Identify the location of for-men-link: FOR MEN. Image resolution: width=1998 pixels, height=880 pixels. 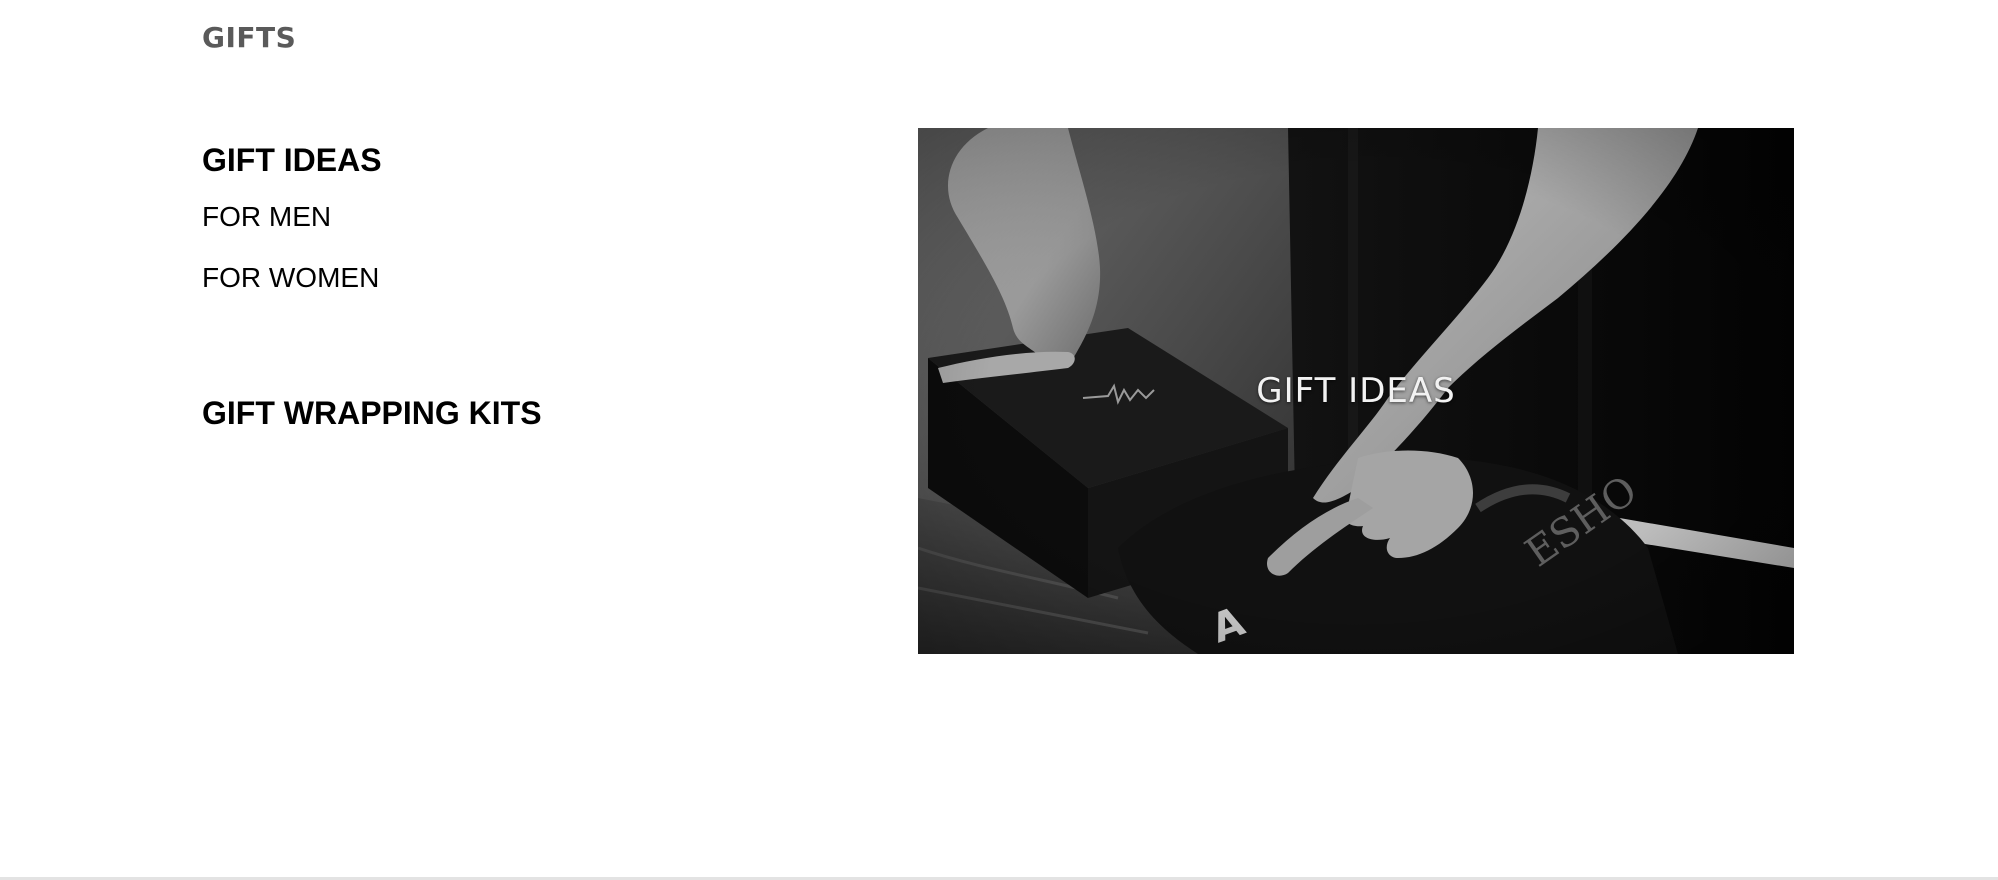
(462, 217).